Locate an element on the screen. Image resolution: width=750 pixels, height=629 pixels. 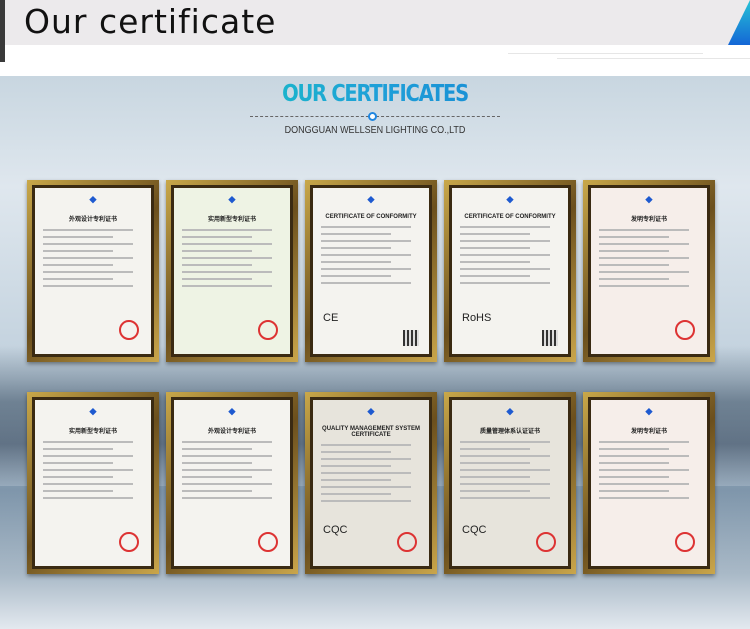
section-title: OUR CERTIFICATES is located at coordinates (375, 94).